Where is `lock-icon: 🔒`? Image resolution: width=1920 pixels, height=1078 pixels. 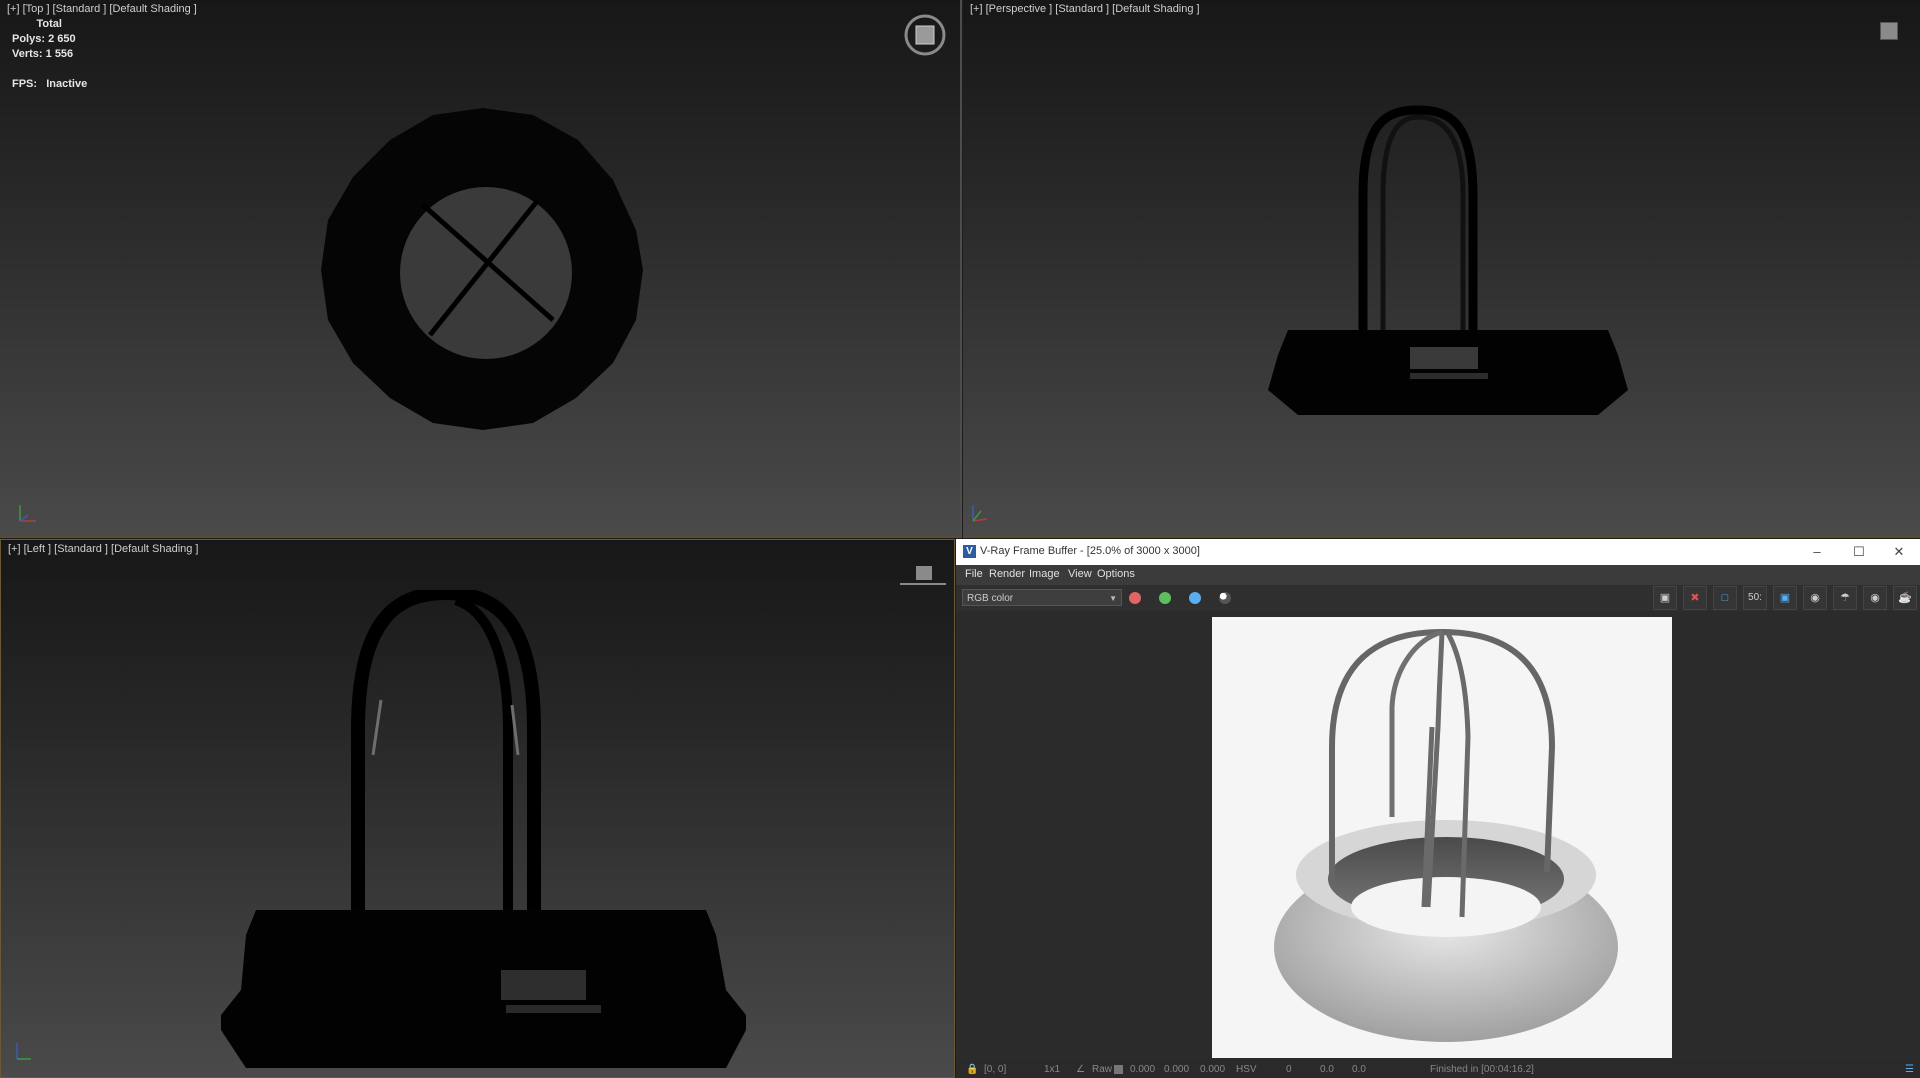 lock-icon: 🔒 is located at coordinates (972, 1069).